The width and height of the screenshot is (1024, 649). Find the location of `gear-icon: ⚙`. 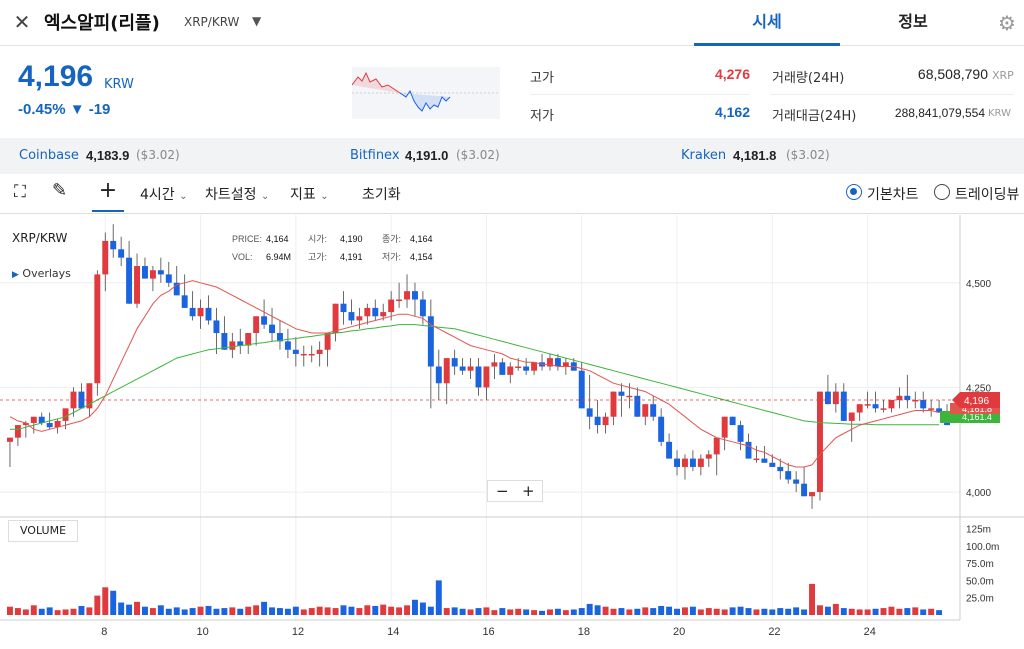

gear-icon: ⚙ is located at coordinates (1007, 23).